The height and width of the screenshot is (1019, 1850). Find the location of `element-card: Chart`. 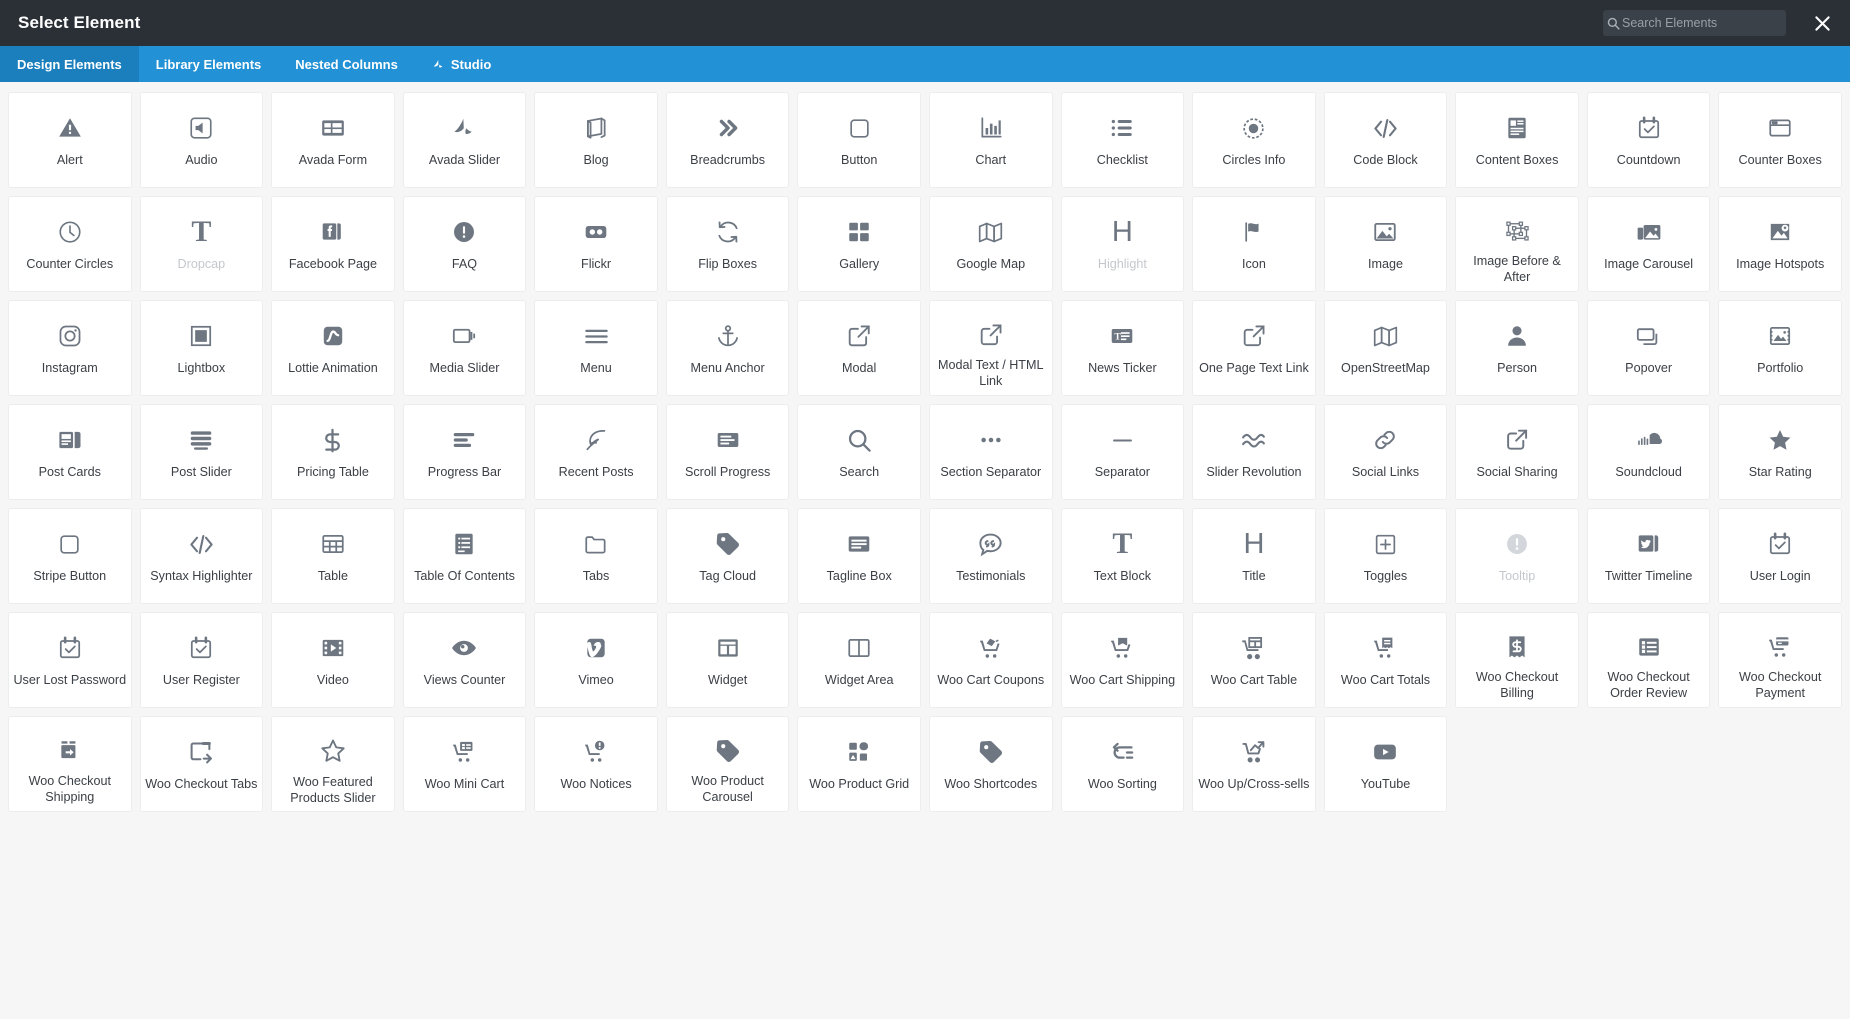

element-card: Chart is located at coordinates (990, 140).